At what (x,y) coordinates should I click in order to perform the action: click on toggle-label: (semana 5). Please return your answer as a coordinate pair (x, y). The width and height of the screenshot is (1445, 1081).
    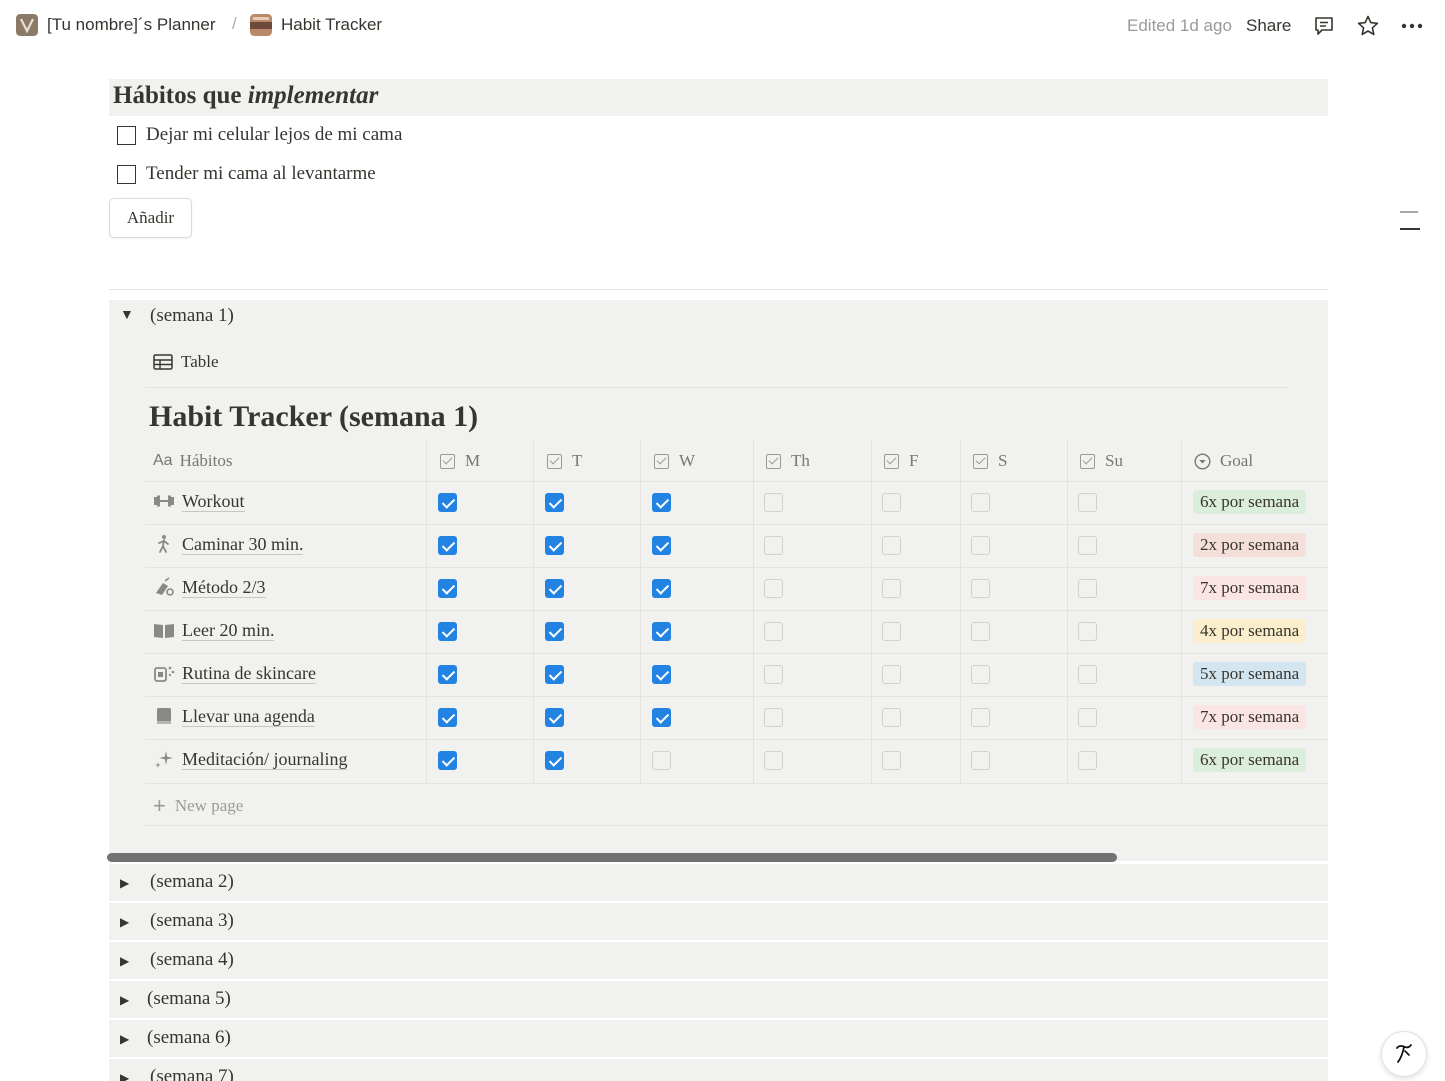
    Looking at the image, I should click on (189, 999).